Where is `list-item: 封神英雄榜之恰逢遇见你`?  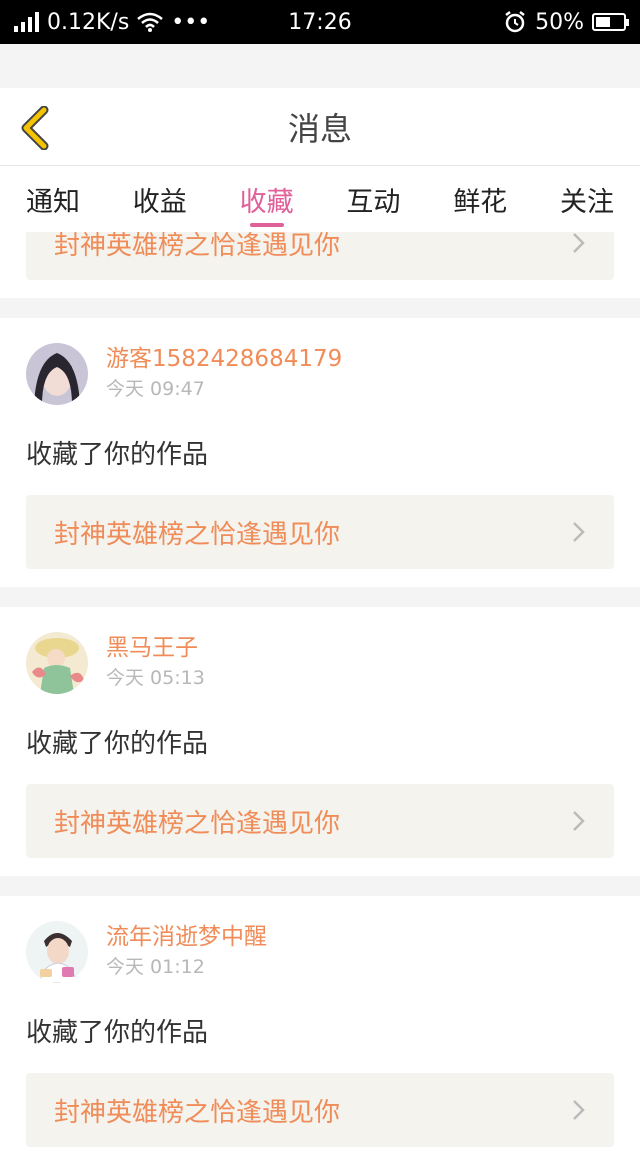
list-item: 封神英雄榜之恰逢遇见你 is located at coordinates (320, 265).